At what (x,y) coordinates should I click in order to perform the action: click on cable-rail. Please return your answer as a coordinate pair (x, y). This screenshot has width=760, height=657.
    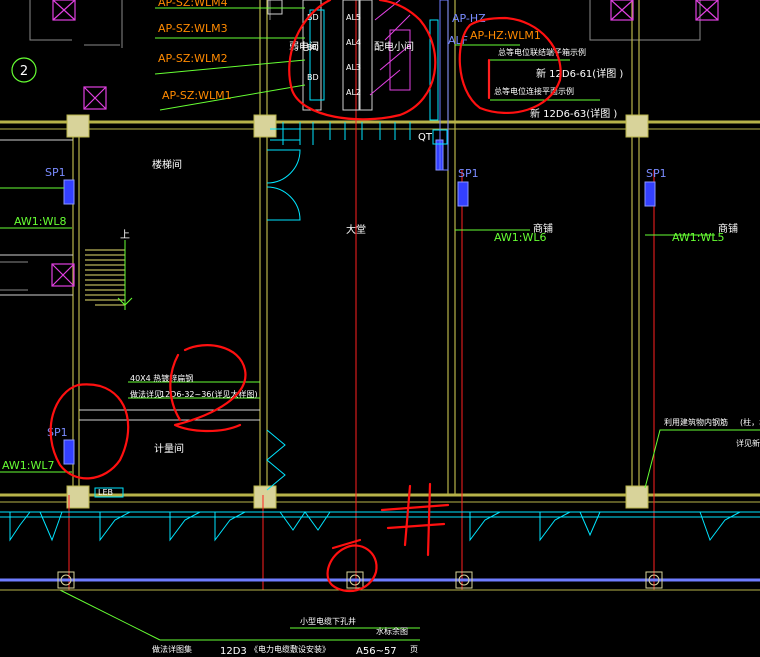
    Looking at the image, I should click on (380, 581).